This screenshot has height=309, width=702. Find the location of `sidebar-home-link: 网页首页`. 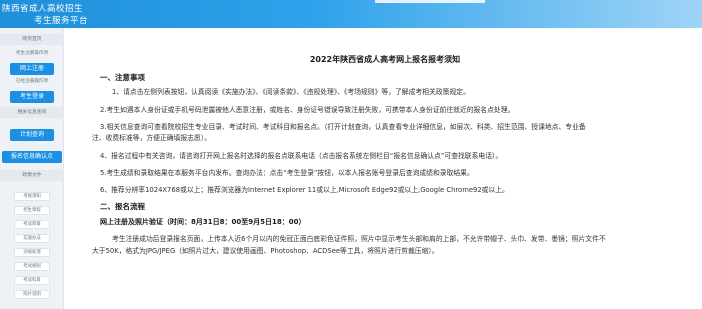

sidebar-home-link: 网页首页 is located at coordinates (32, 39).